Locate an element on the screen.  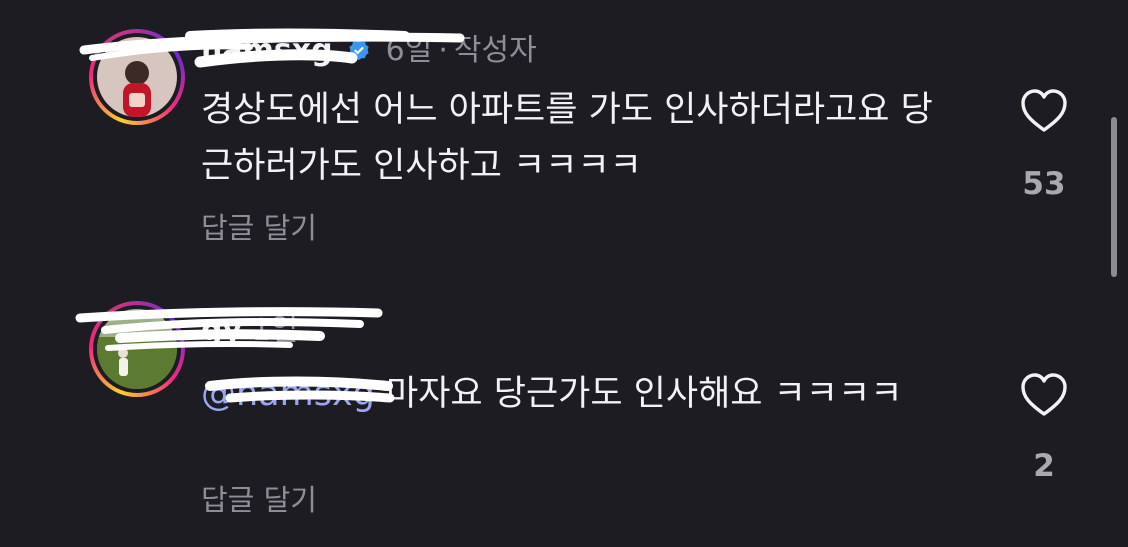
comment-body: 마자요 당근가도 인사해요 ㅋㅋㅋㅋ is located at coordinates (638, 394).